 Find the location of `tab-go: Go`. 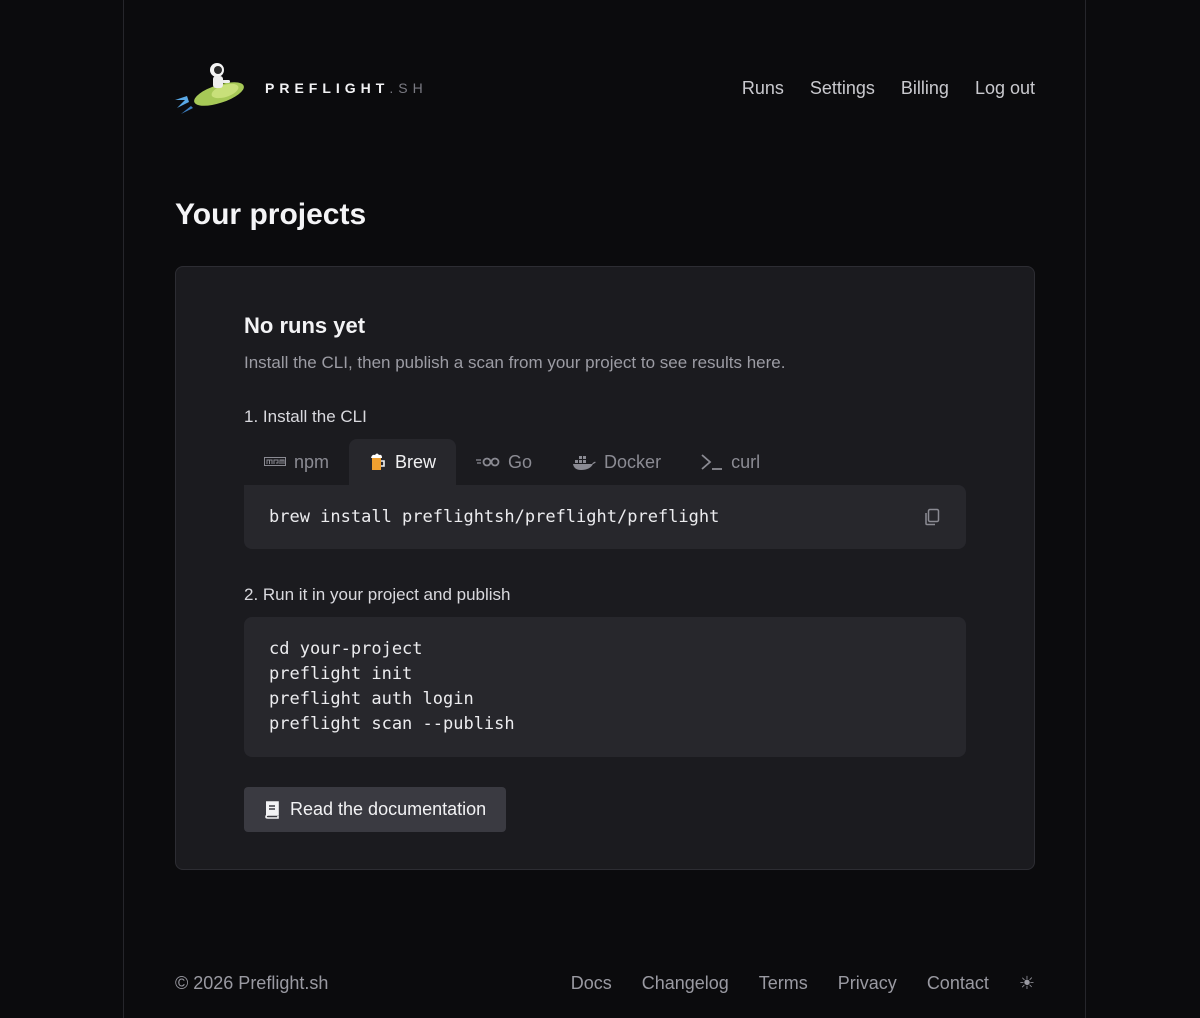

tab-go: Go is located at coordinates (504, 462).